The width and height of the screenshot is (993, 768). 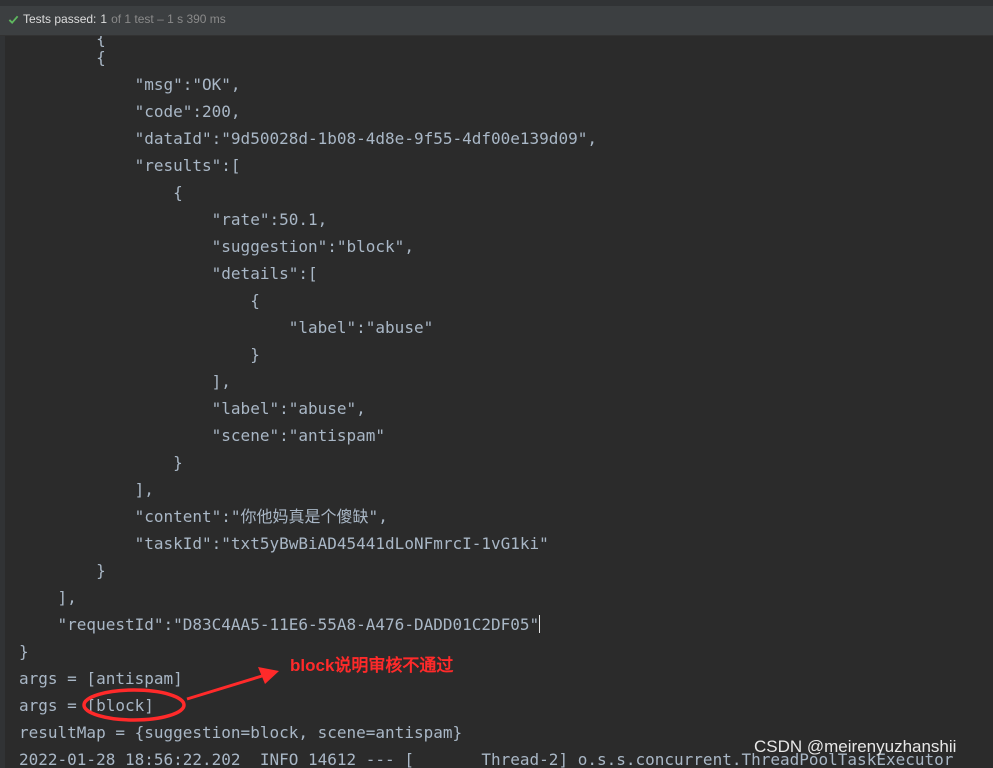 I want to click on console-line: "content":"你他妈真是个傻缺",, so click(x=203, y=516).